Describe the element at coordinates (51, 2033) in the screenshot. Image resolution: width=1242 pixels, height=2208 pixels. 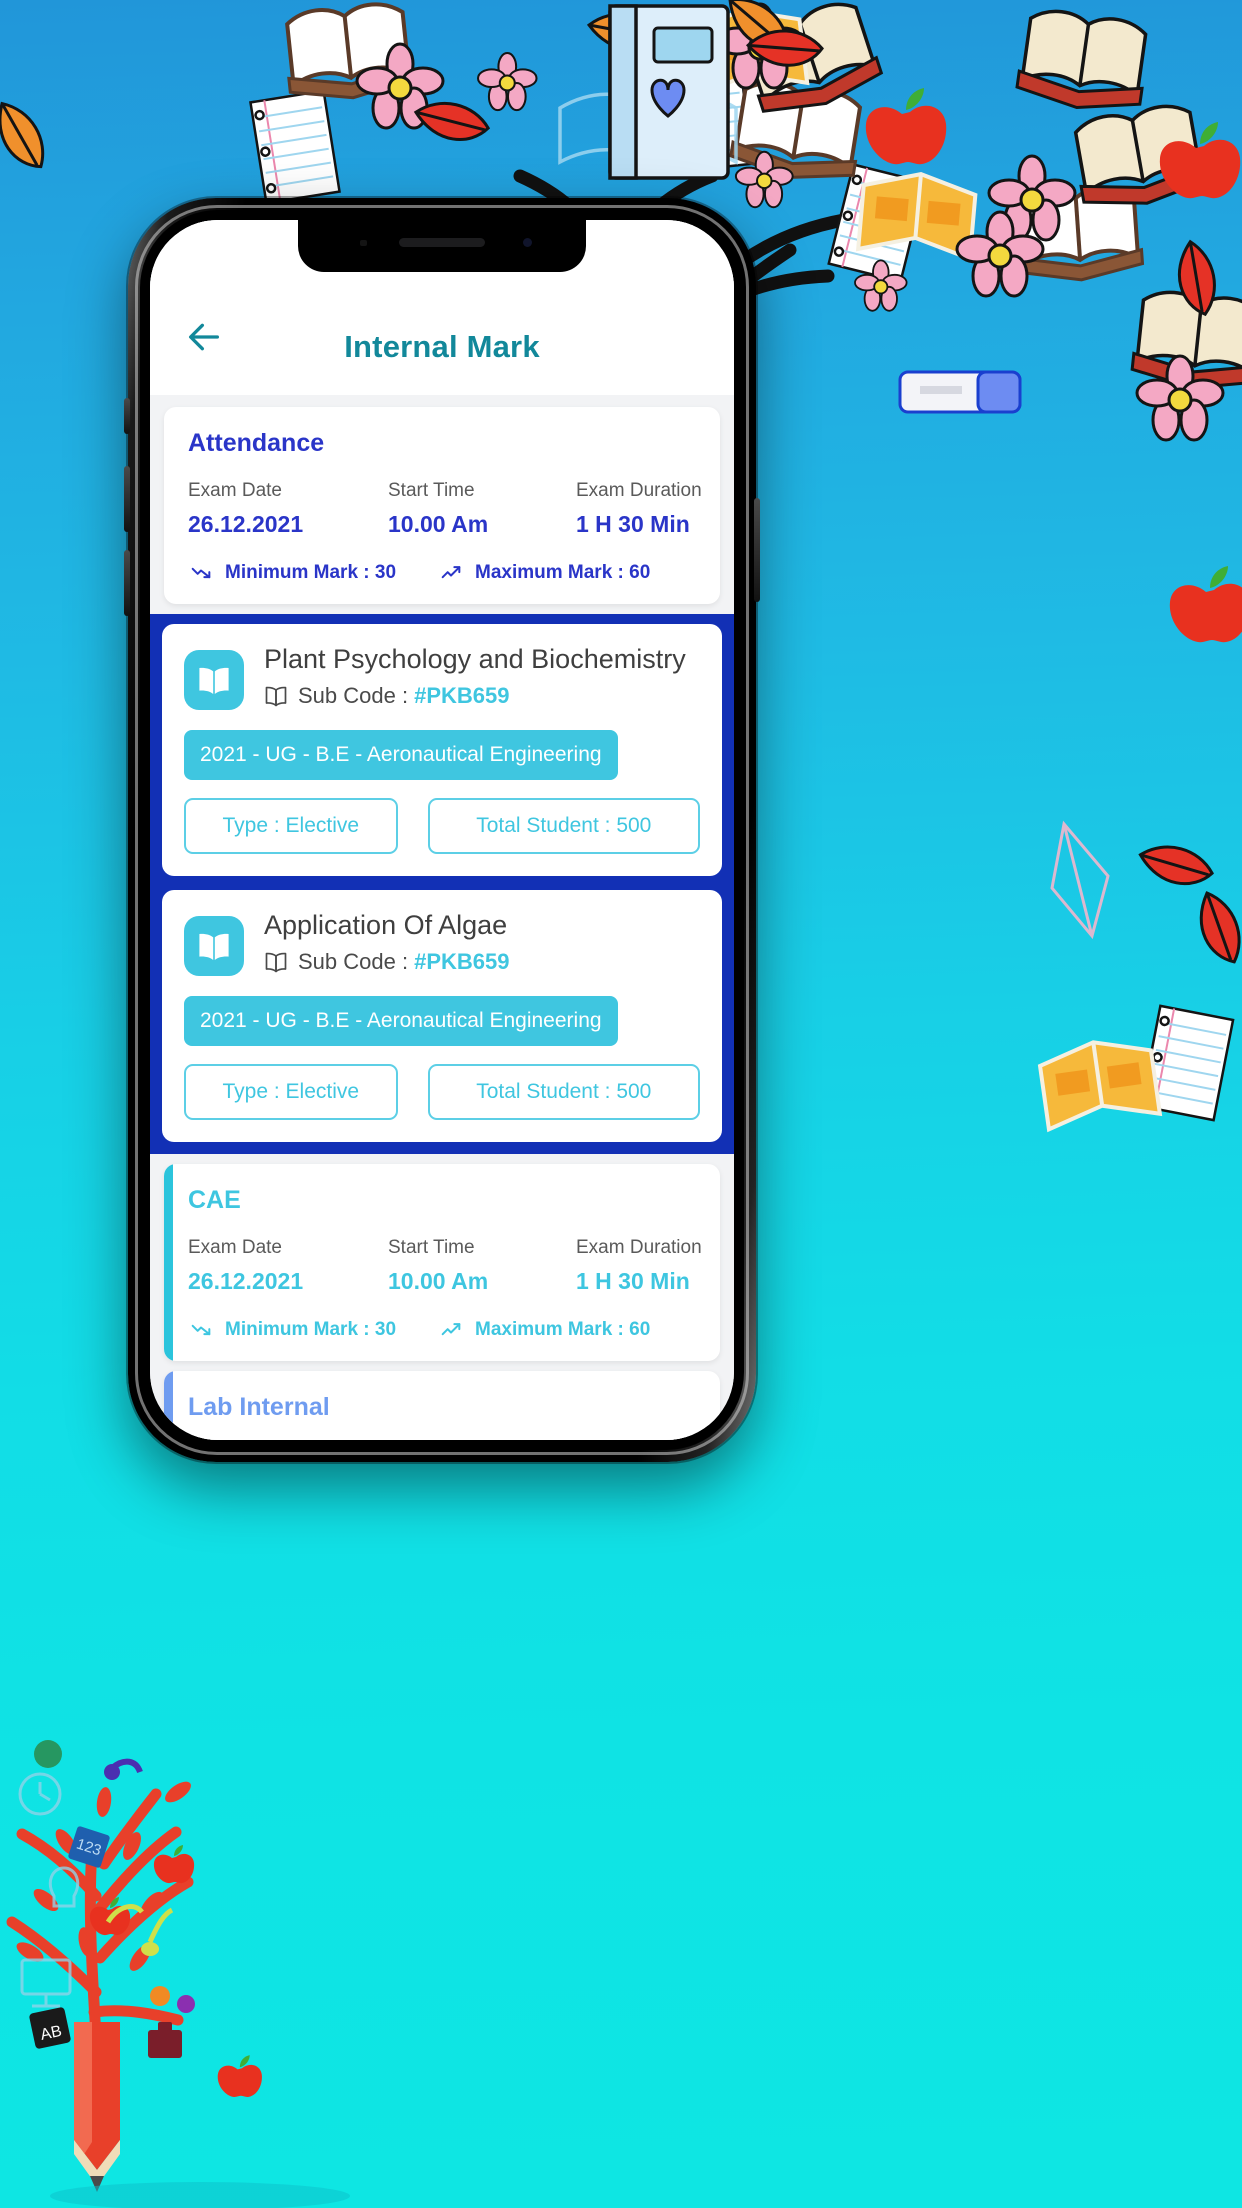
I see `svg-text: AB` at that location.